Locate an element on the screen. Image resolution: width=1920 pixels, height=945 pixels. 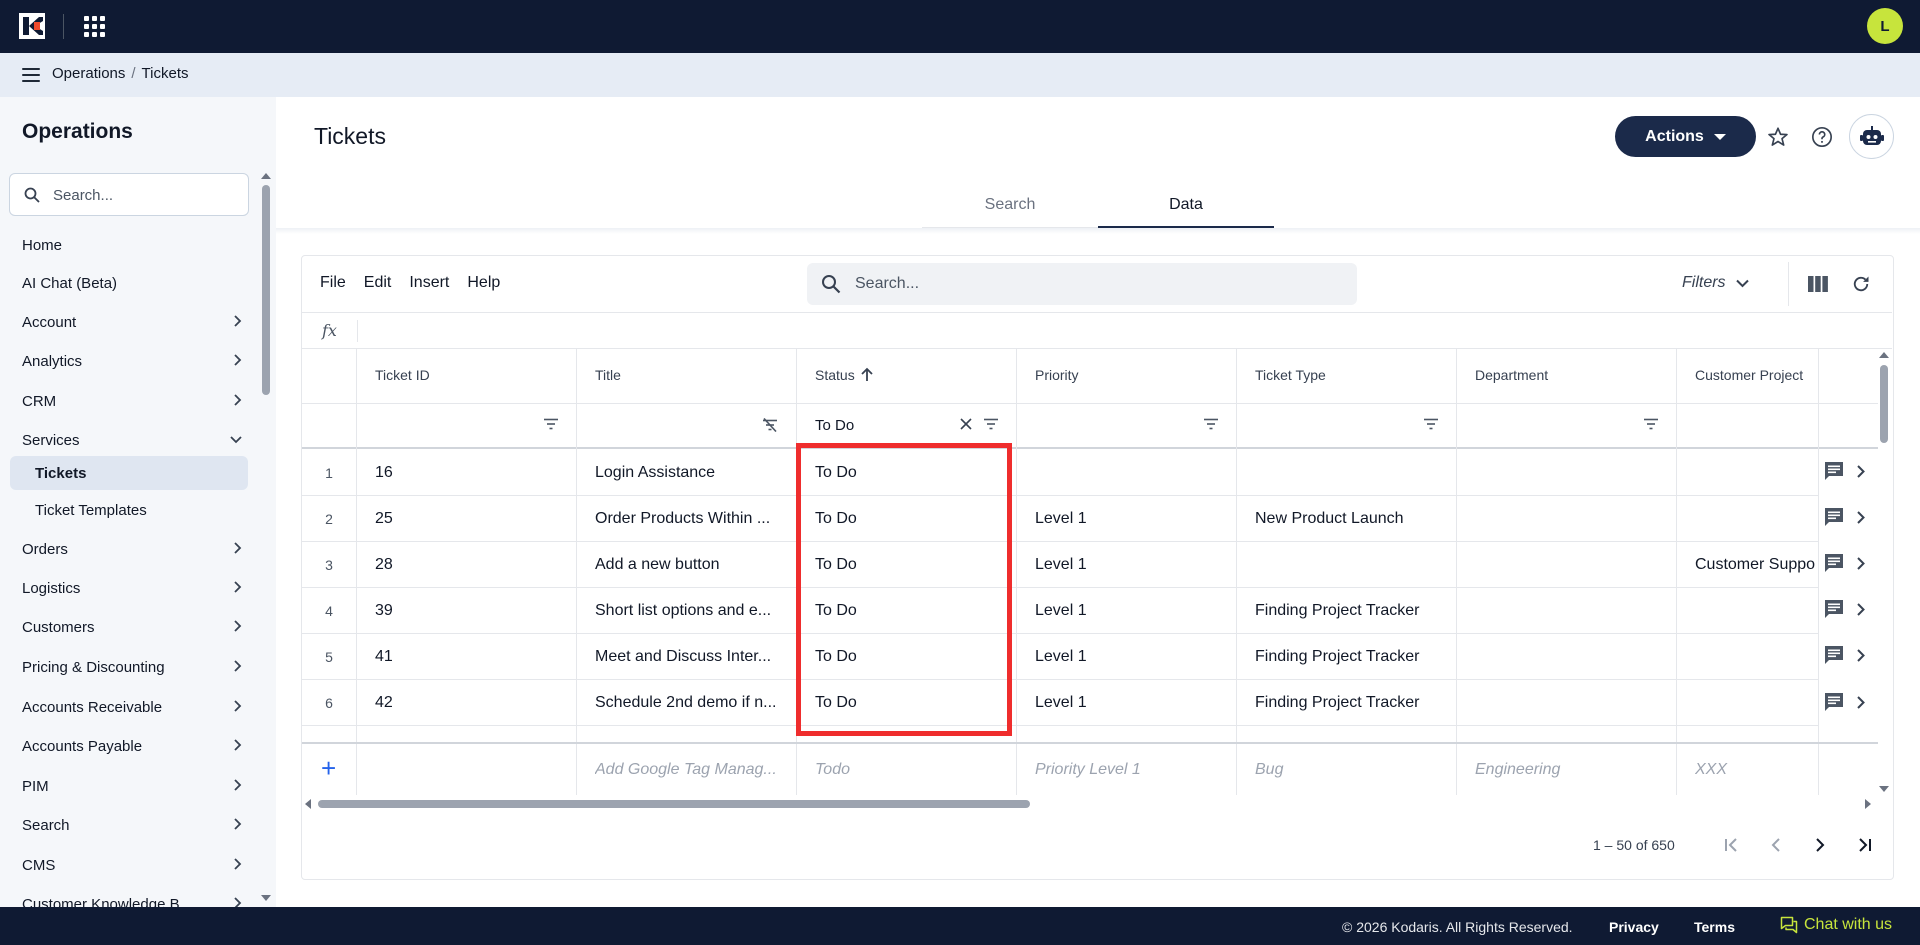
star-icon is located at coordinates (1778, 137).